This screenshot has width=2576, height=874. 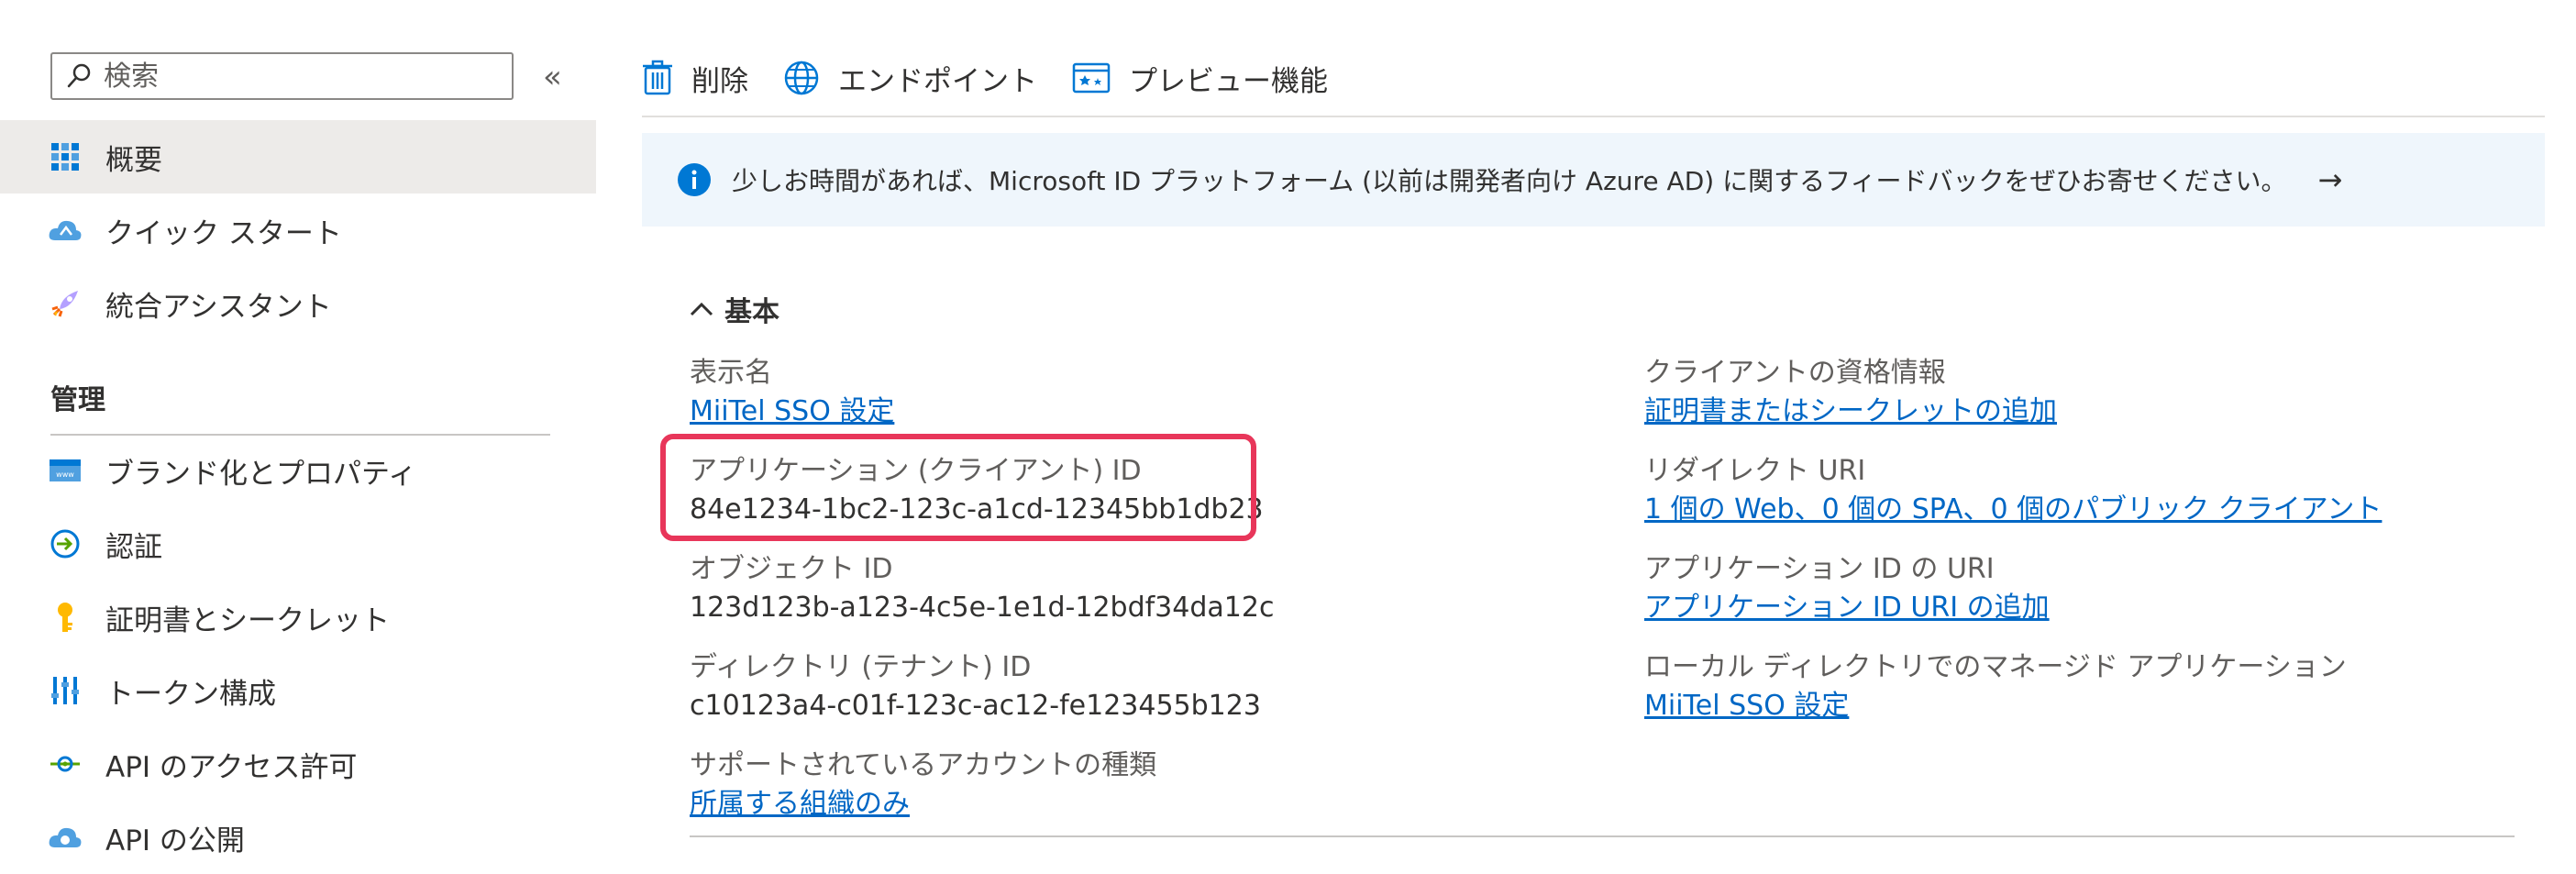 I want to click on field-label: サポートされているアカウントの種類, so click(x=923, y=765).